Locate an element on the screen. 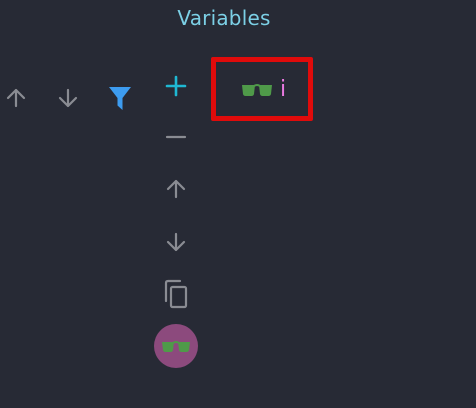  variable-item: i is located at coordinates (263, 90).